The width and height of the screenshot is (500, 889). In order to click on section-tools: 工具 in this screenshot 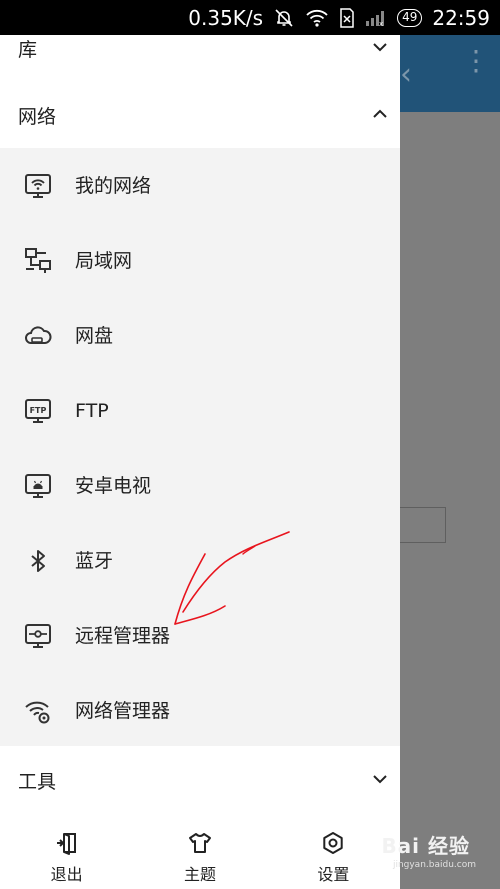, I will do `click(200, 780)`.